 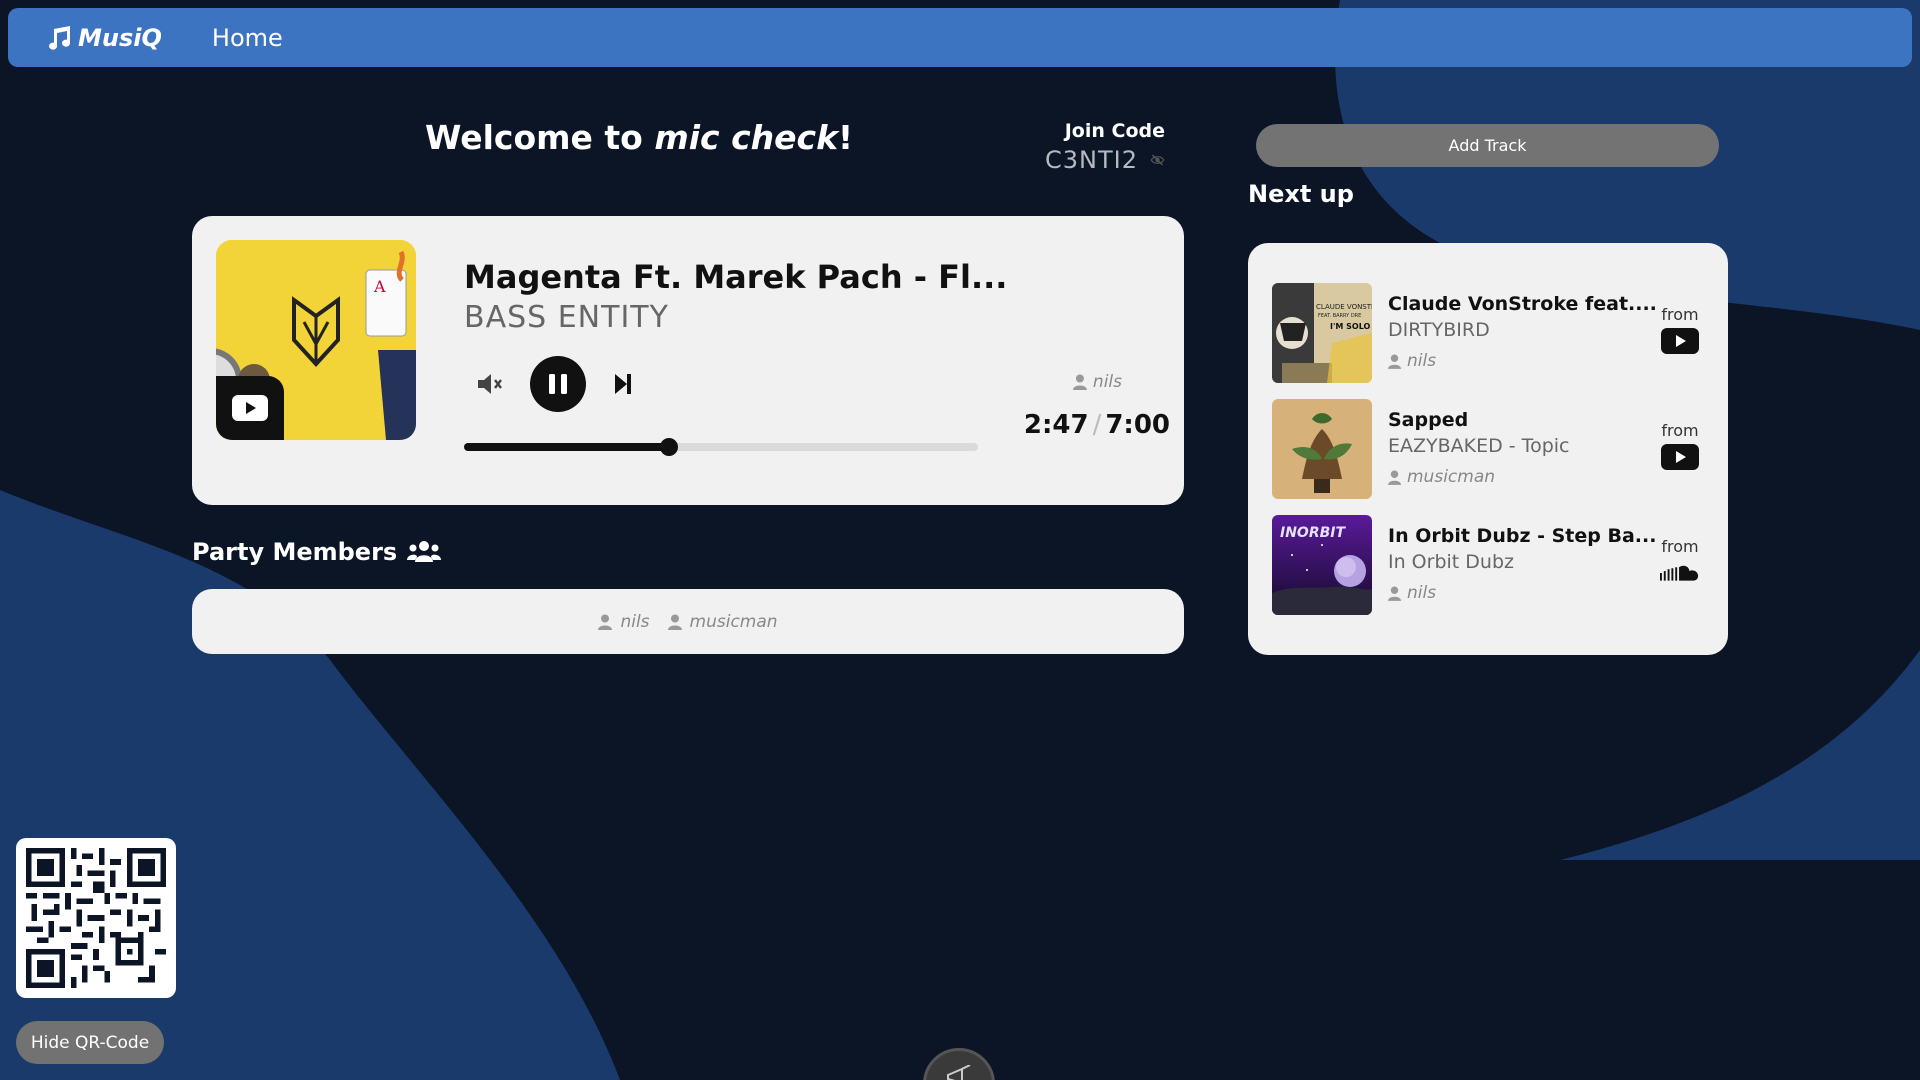 What do you see at coordinates (1479, 446) in the screenshot?
I see `queue-item-artist: EAZYBAKED - Topic` at bounding box center [1479, 446].